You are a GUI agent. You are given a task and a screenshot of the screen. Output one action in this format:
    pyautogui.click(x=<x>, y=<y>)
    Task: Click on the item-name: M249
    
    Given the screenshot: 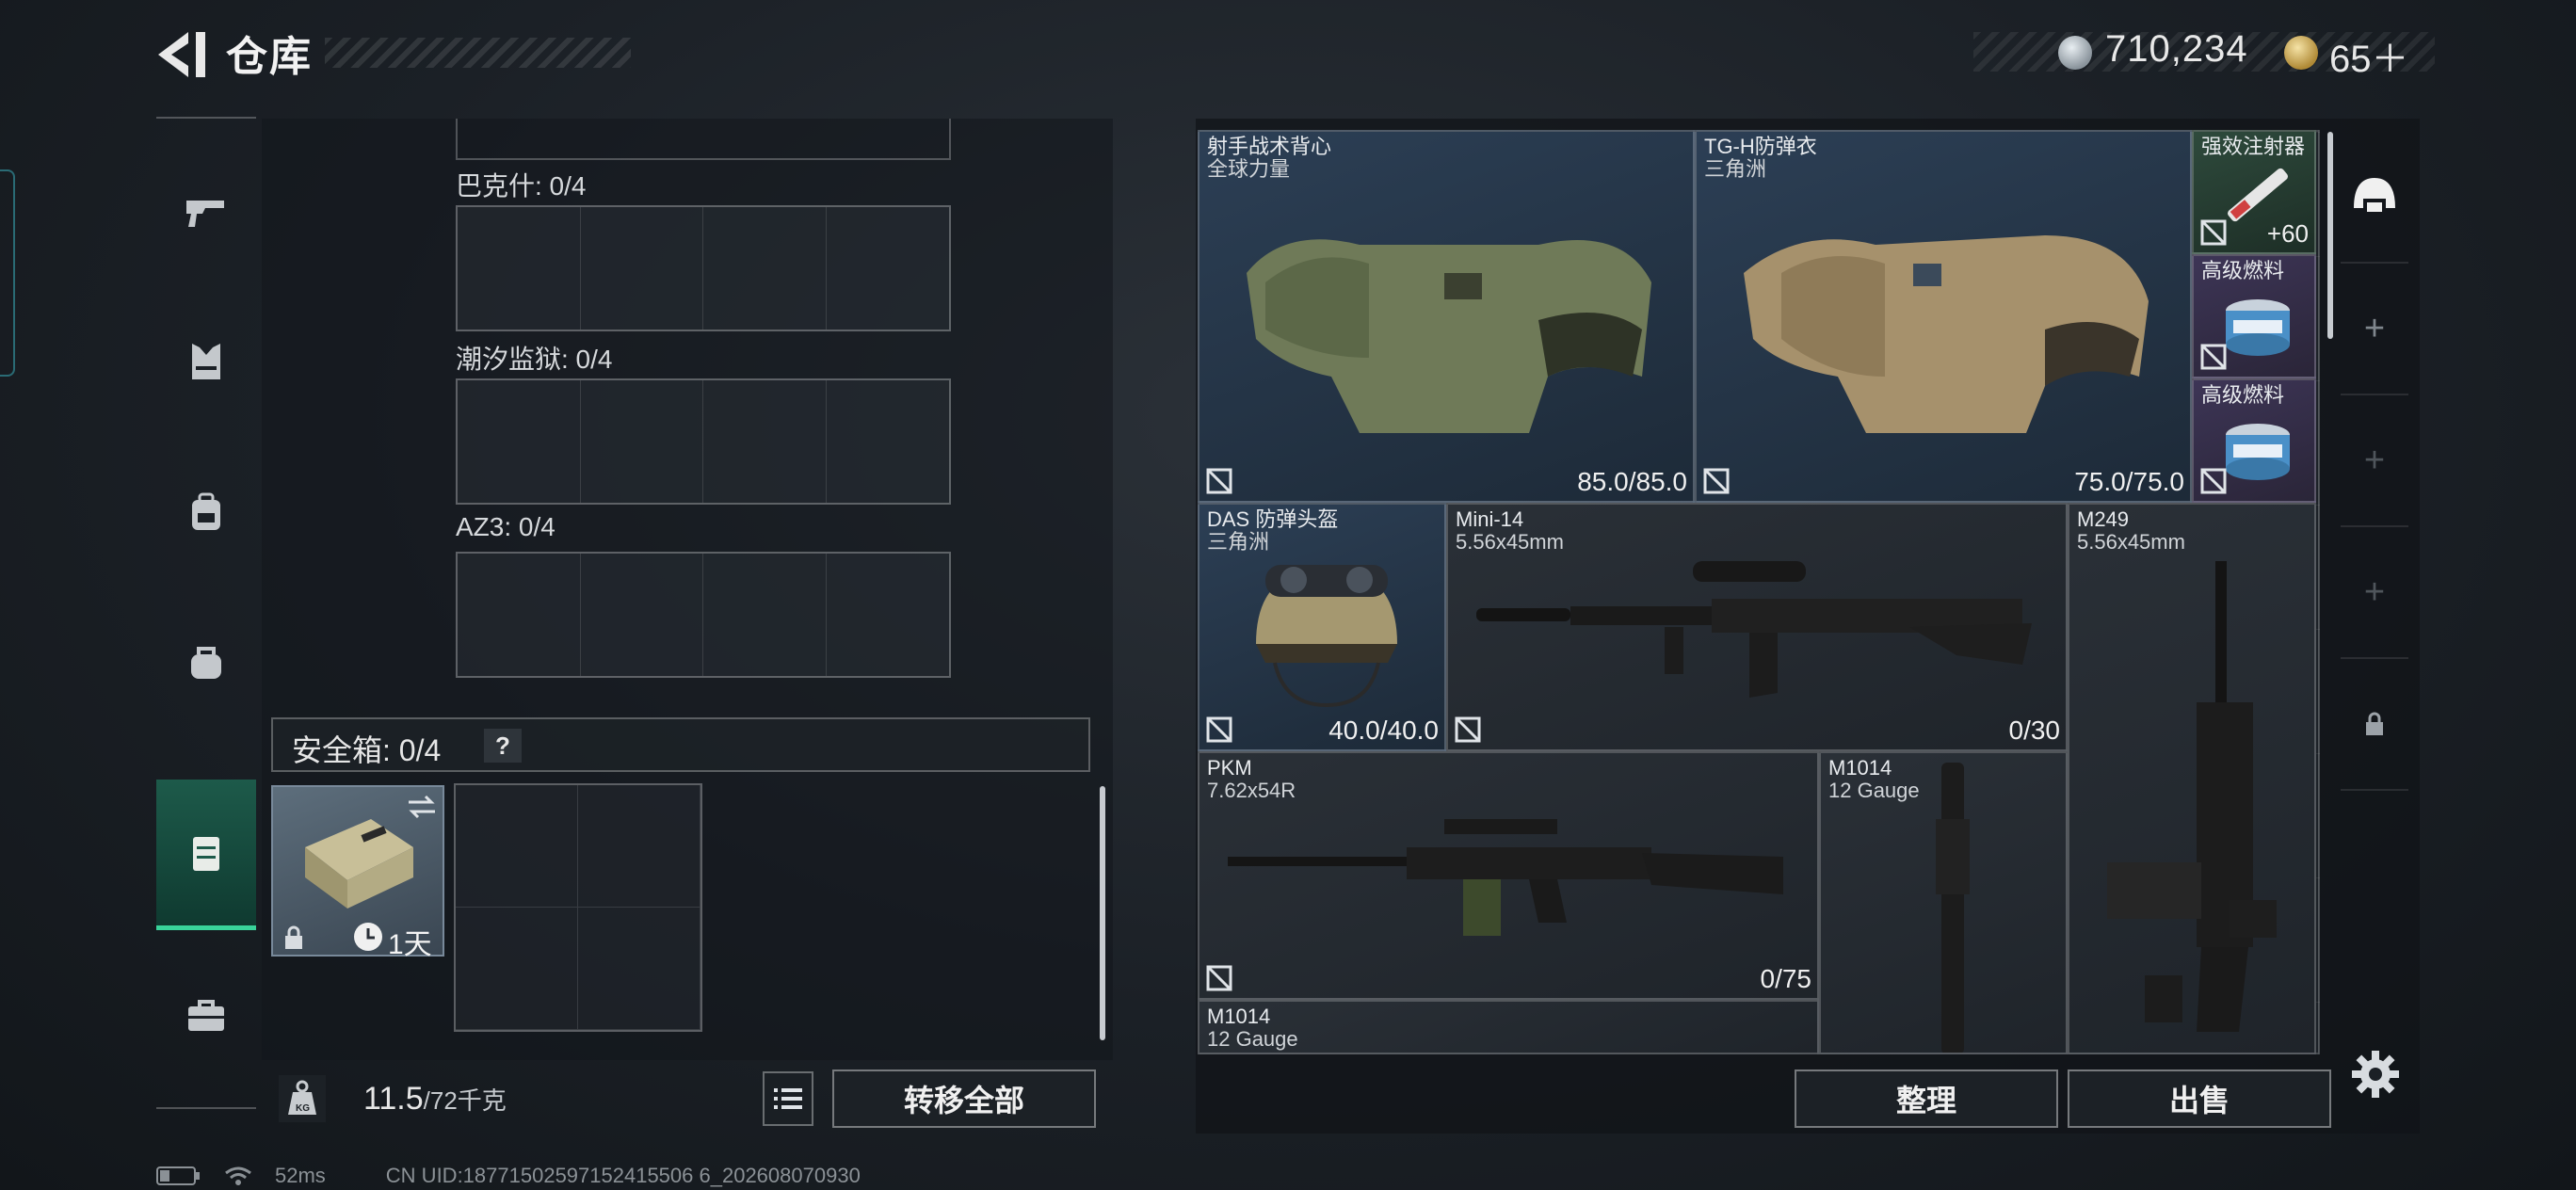 What is the action you would take?
    pyautogui.click(x=2103, y=519)
    